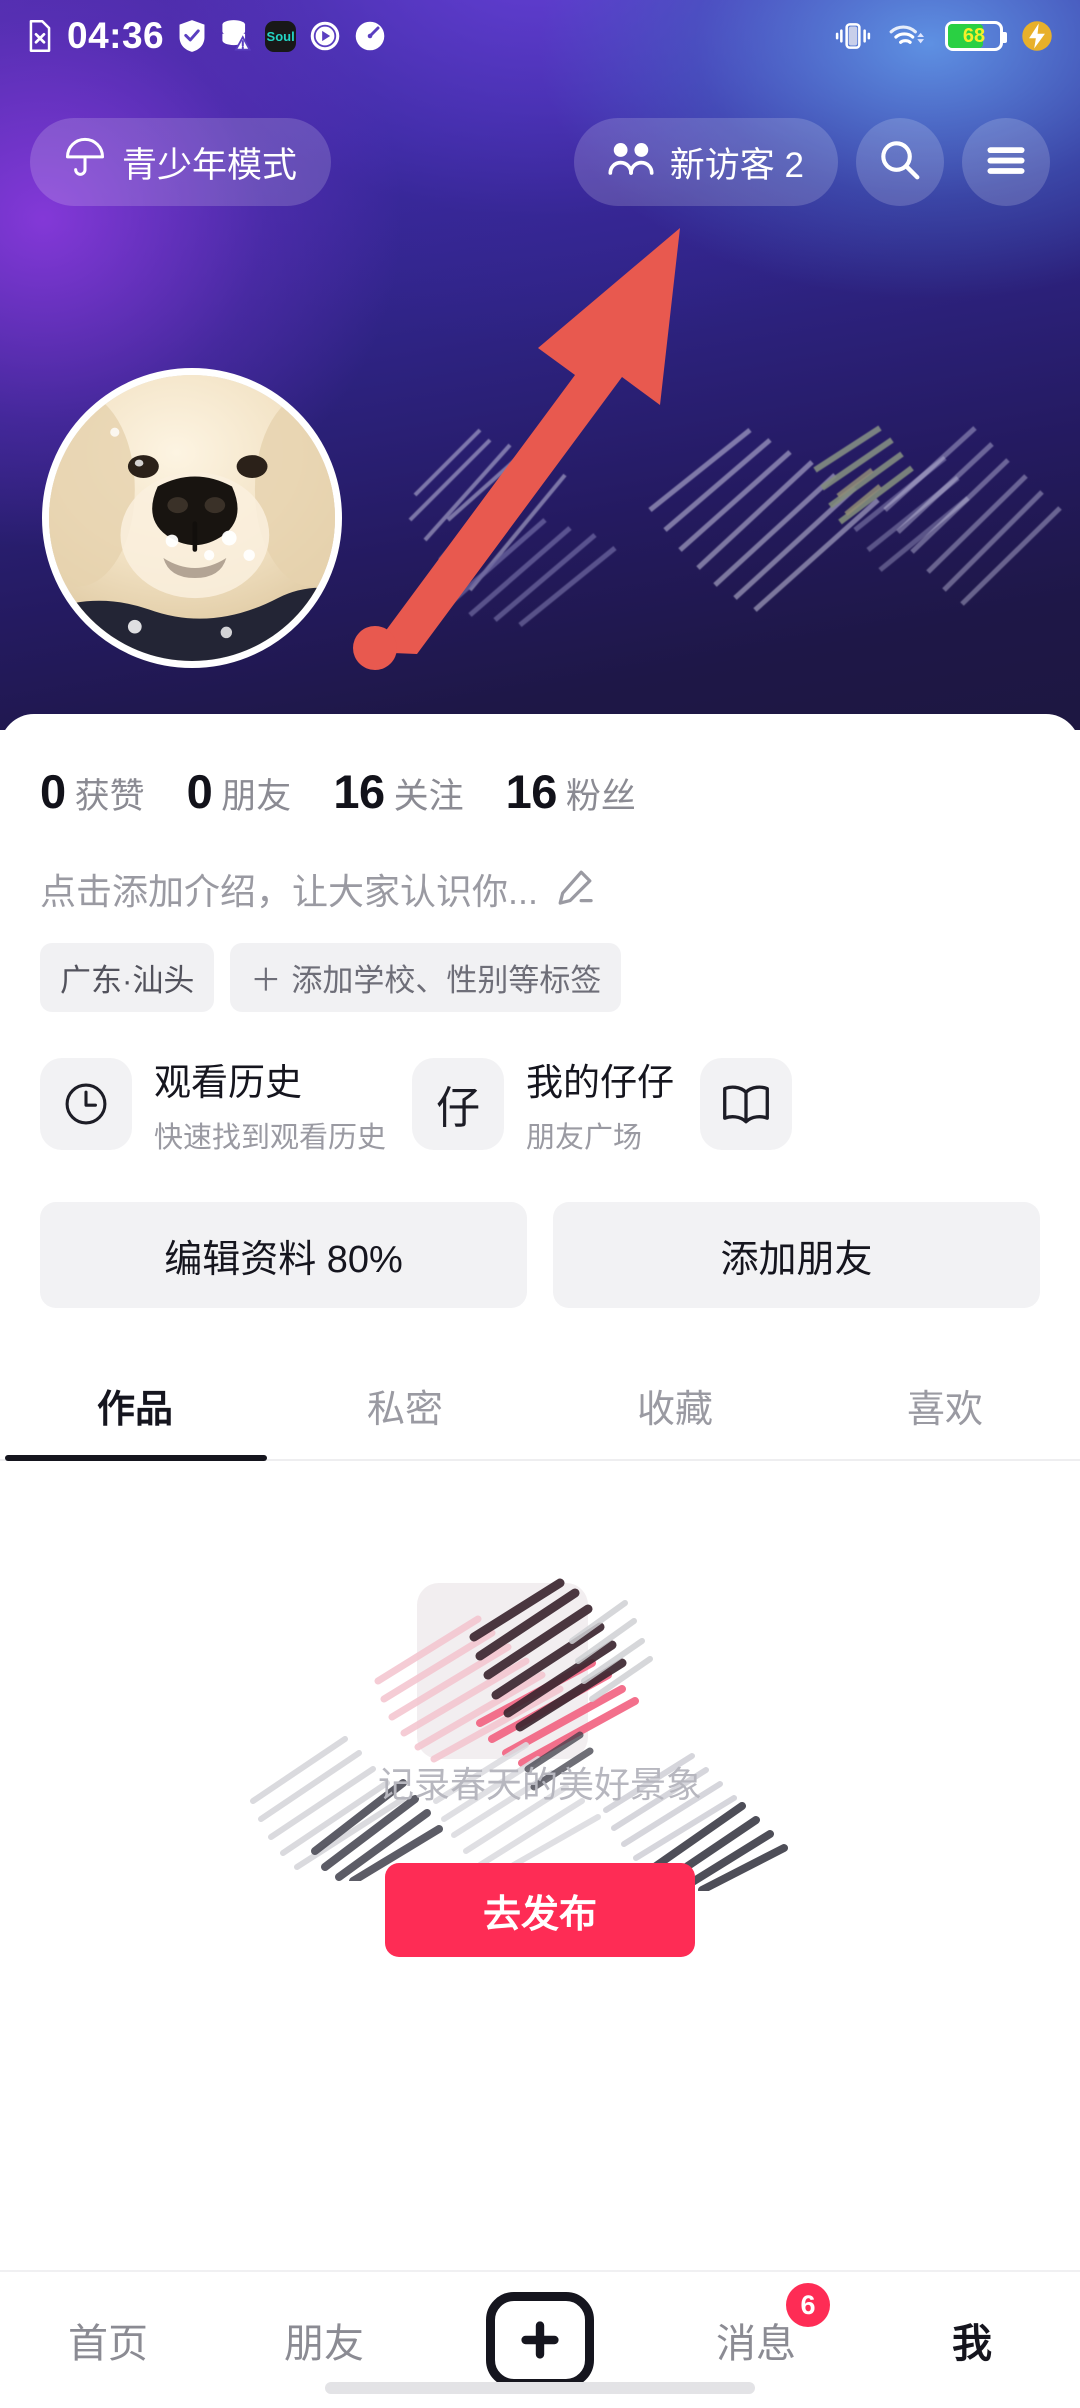 This screenshot has height=2408, width=1080. I want to click on tab-works: 作品, so click(135, 1410).